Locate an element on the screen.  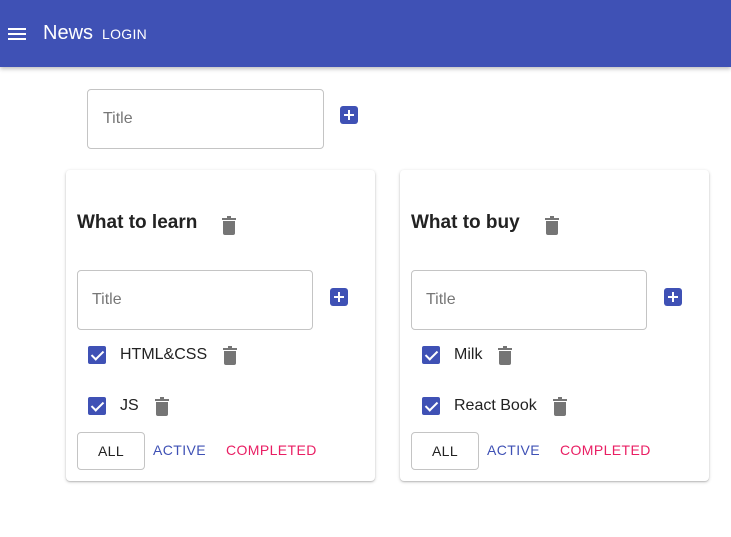
task-item: HTML&CSS is located at coordinates (163, 355).